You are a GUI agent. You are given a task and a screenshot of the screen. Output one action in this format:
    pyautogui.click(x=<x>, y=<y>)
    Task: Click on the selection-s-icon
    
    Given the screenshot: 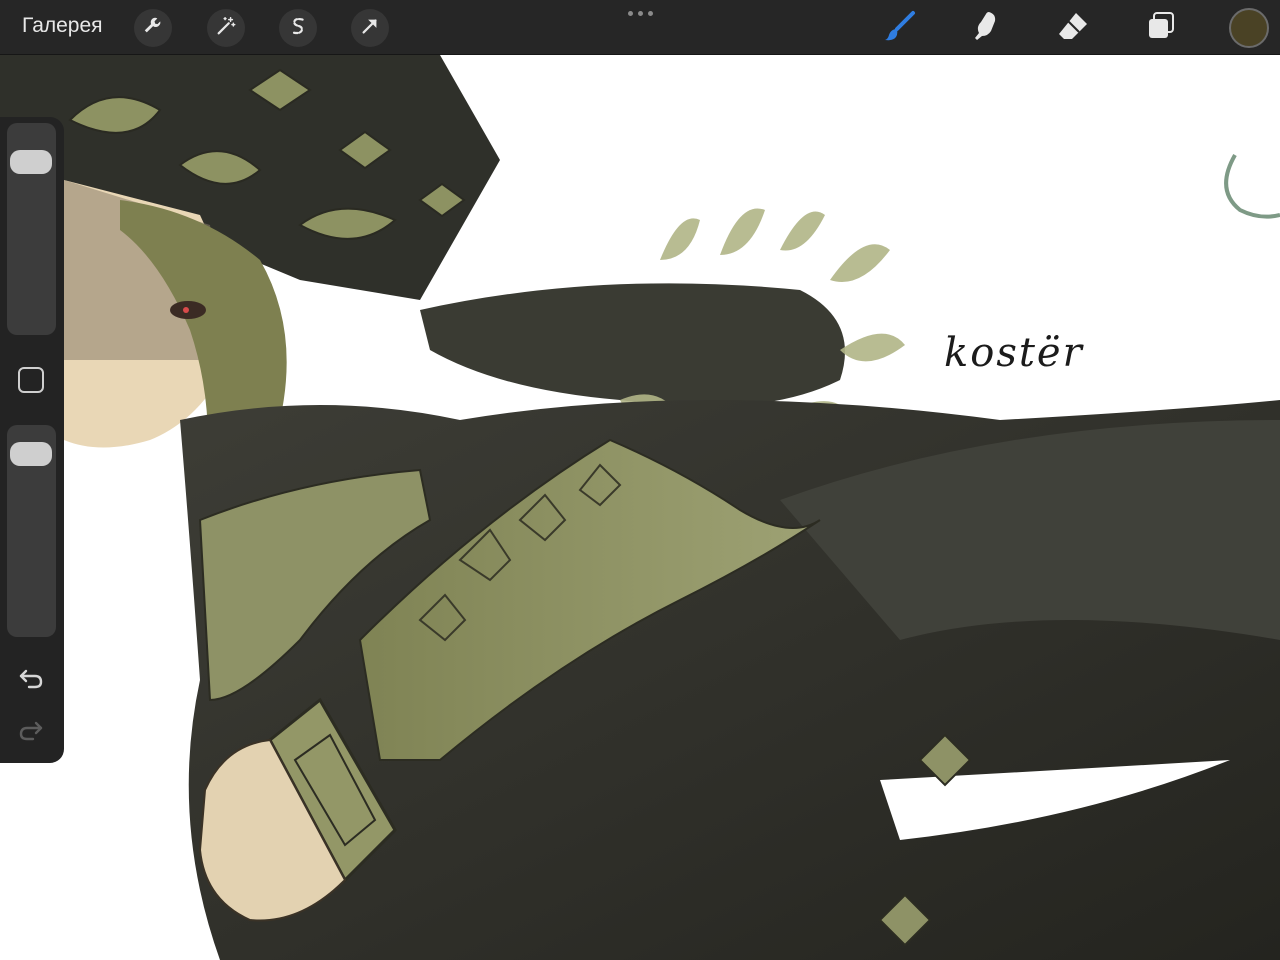 What is the action you would take?
    pyautogui.click(x=298, y=28)
    